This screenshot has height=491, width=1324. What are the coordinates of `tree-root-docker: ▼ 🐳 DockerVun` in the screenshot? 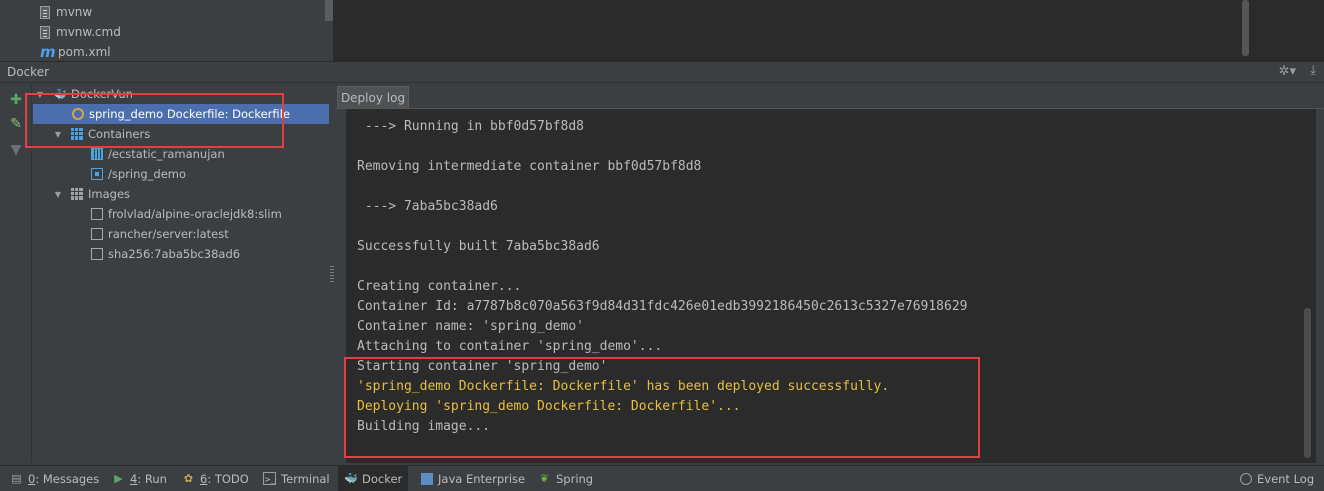 It's located at (181, 94).